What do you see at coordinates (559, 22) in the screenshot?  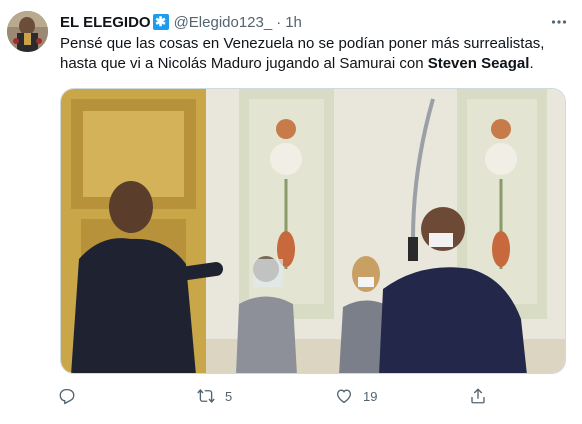 I see `more-options-icon` at bounding box center [559, 22].